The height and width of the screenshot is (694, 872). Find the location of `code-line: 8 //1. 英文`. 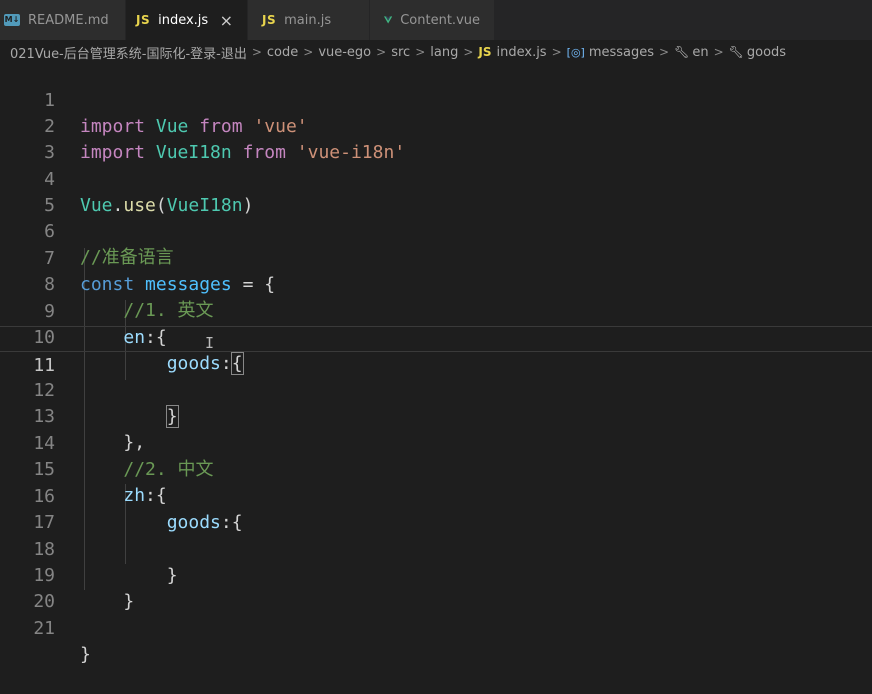

code-line: 8 //1. 英文 is located at coordinates (436, 283).